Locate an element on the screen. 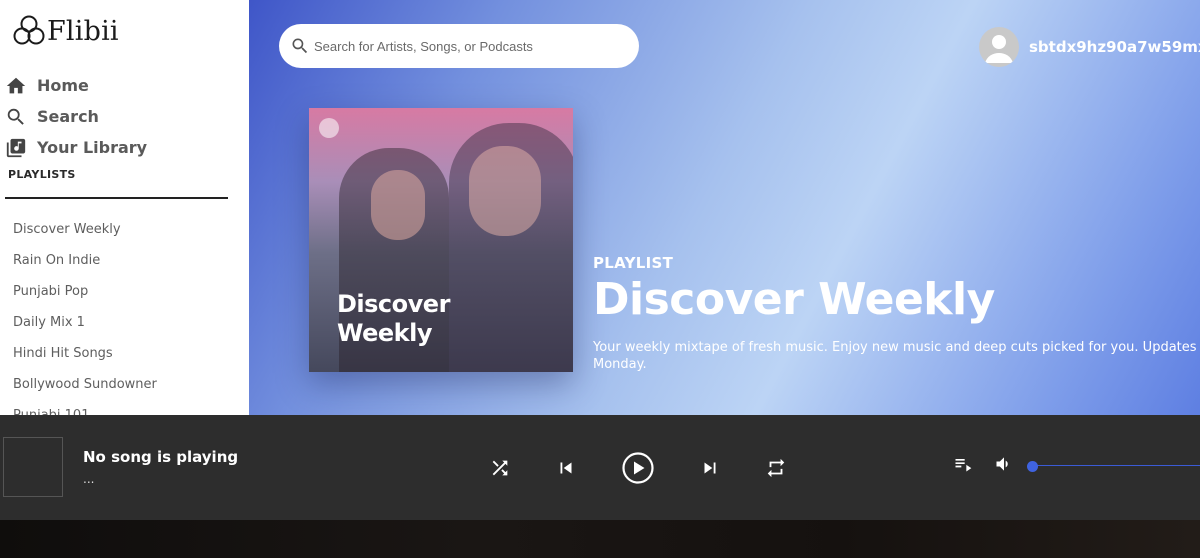 This screenshot has width=1200, height=558. search-input is located at coordinates (464, 46).